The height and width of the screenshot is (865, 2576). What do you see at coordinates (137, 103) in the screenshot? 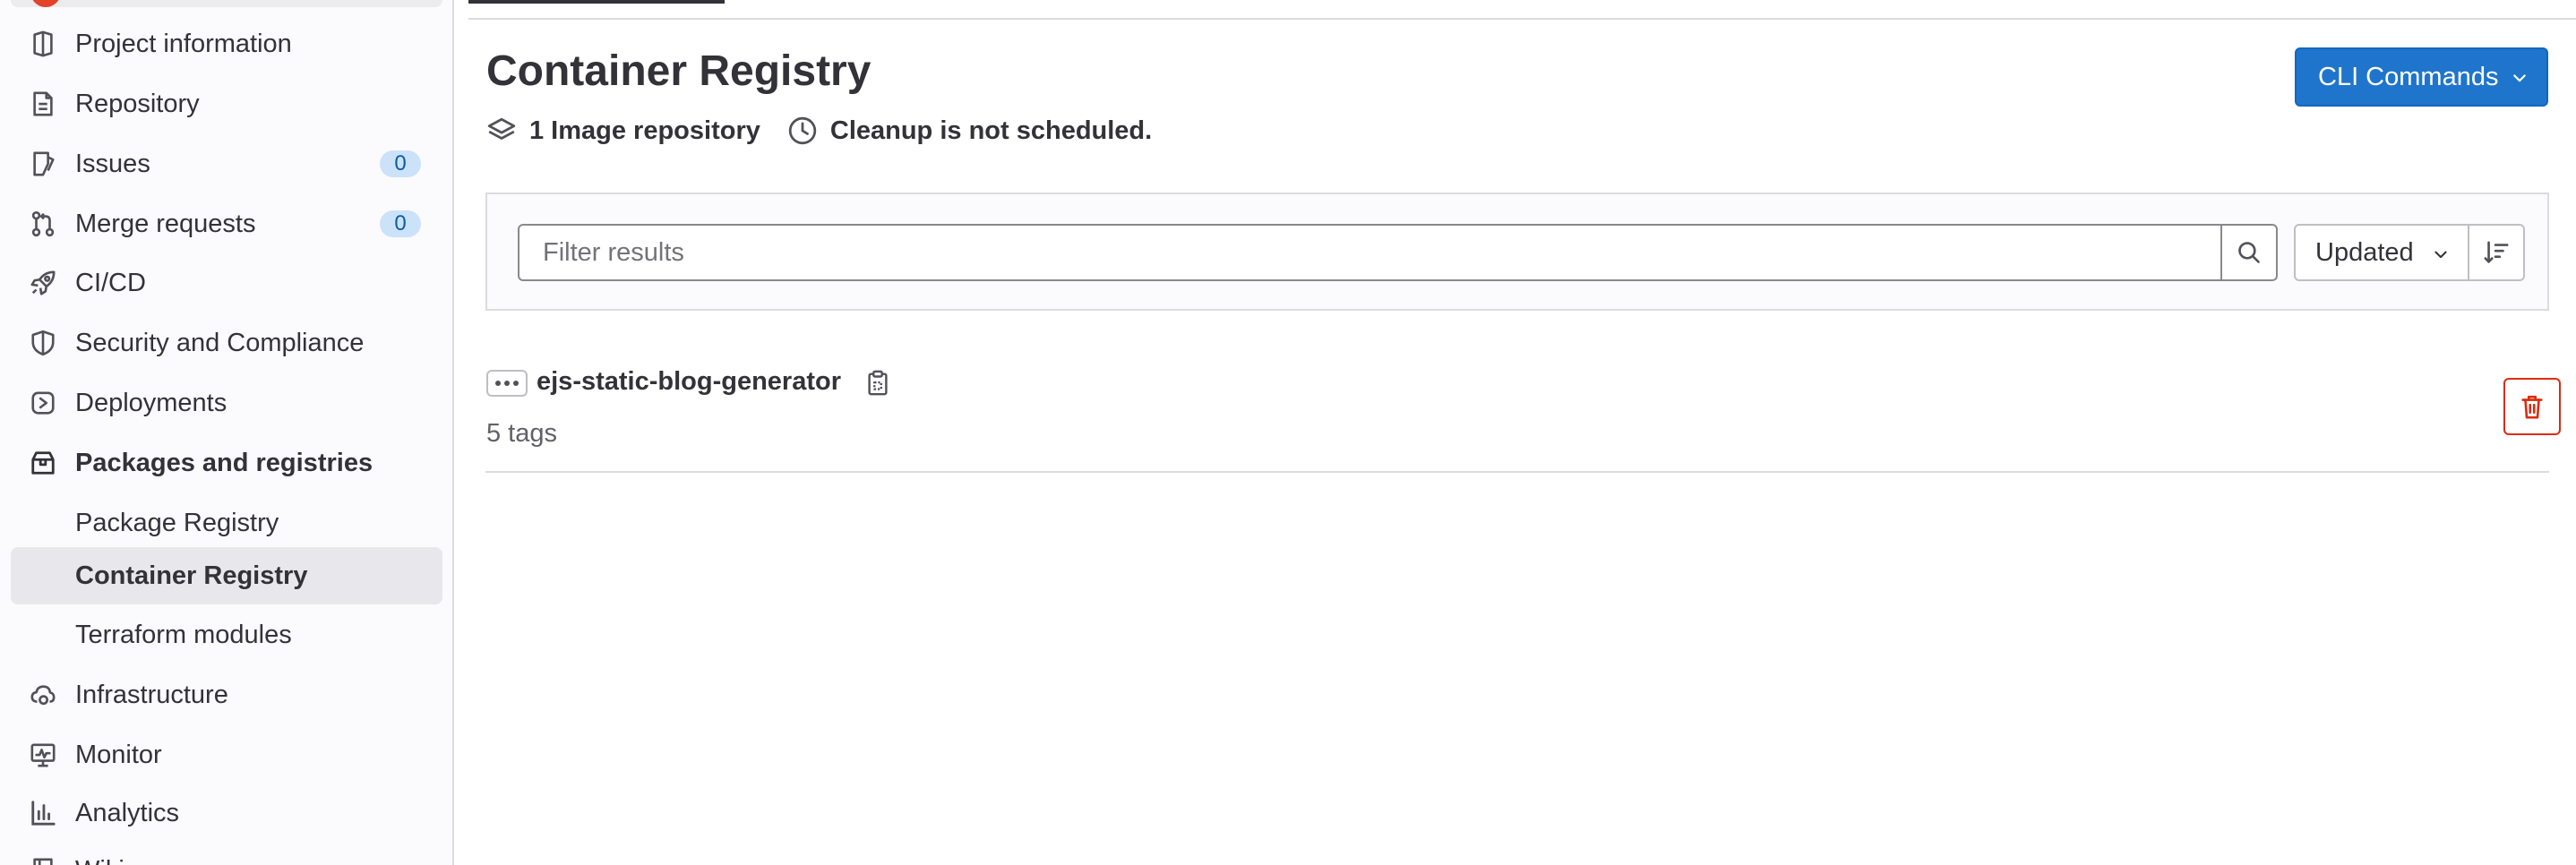
I see `sidebar-item-label: Repository` at bounding box center [137, 103].